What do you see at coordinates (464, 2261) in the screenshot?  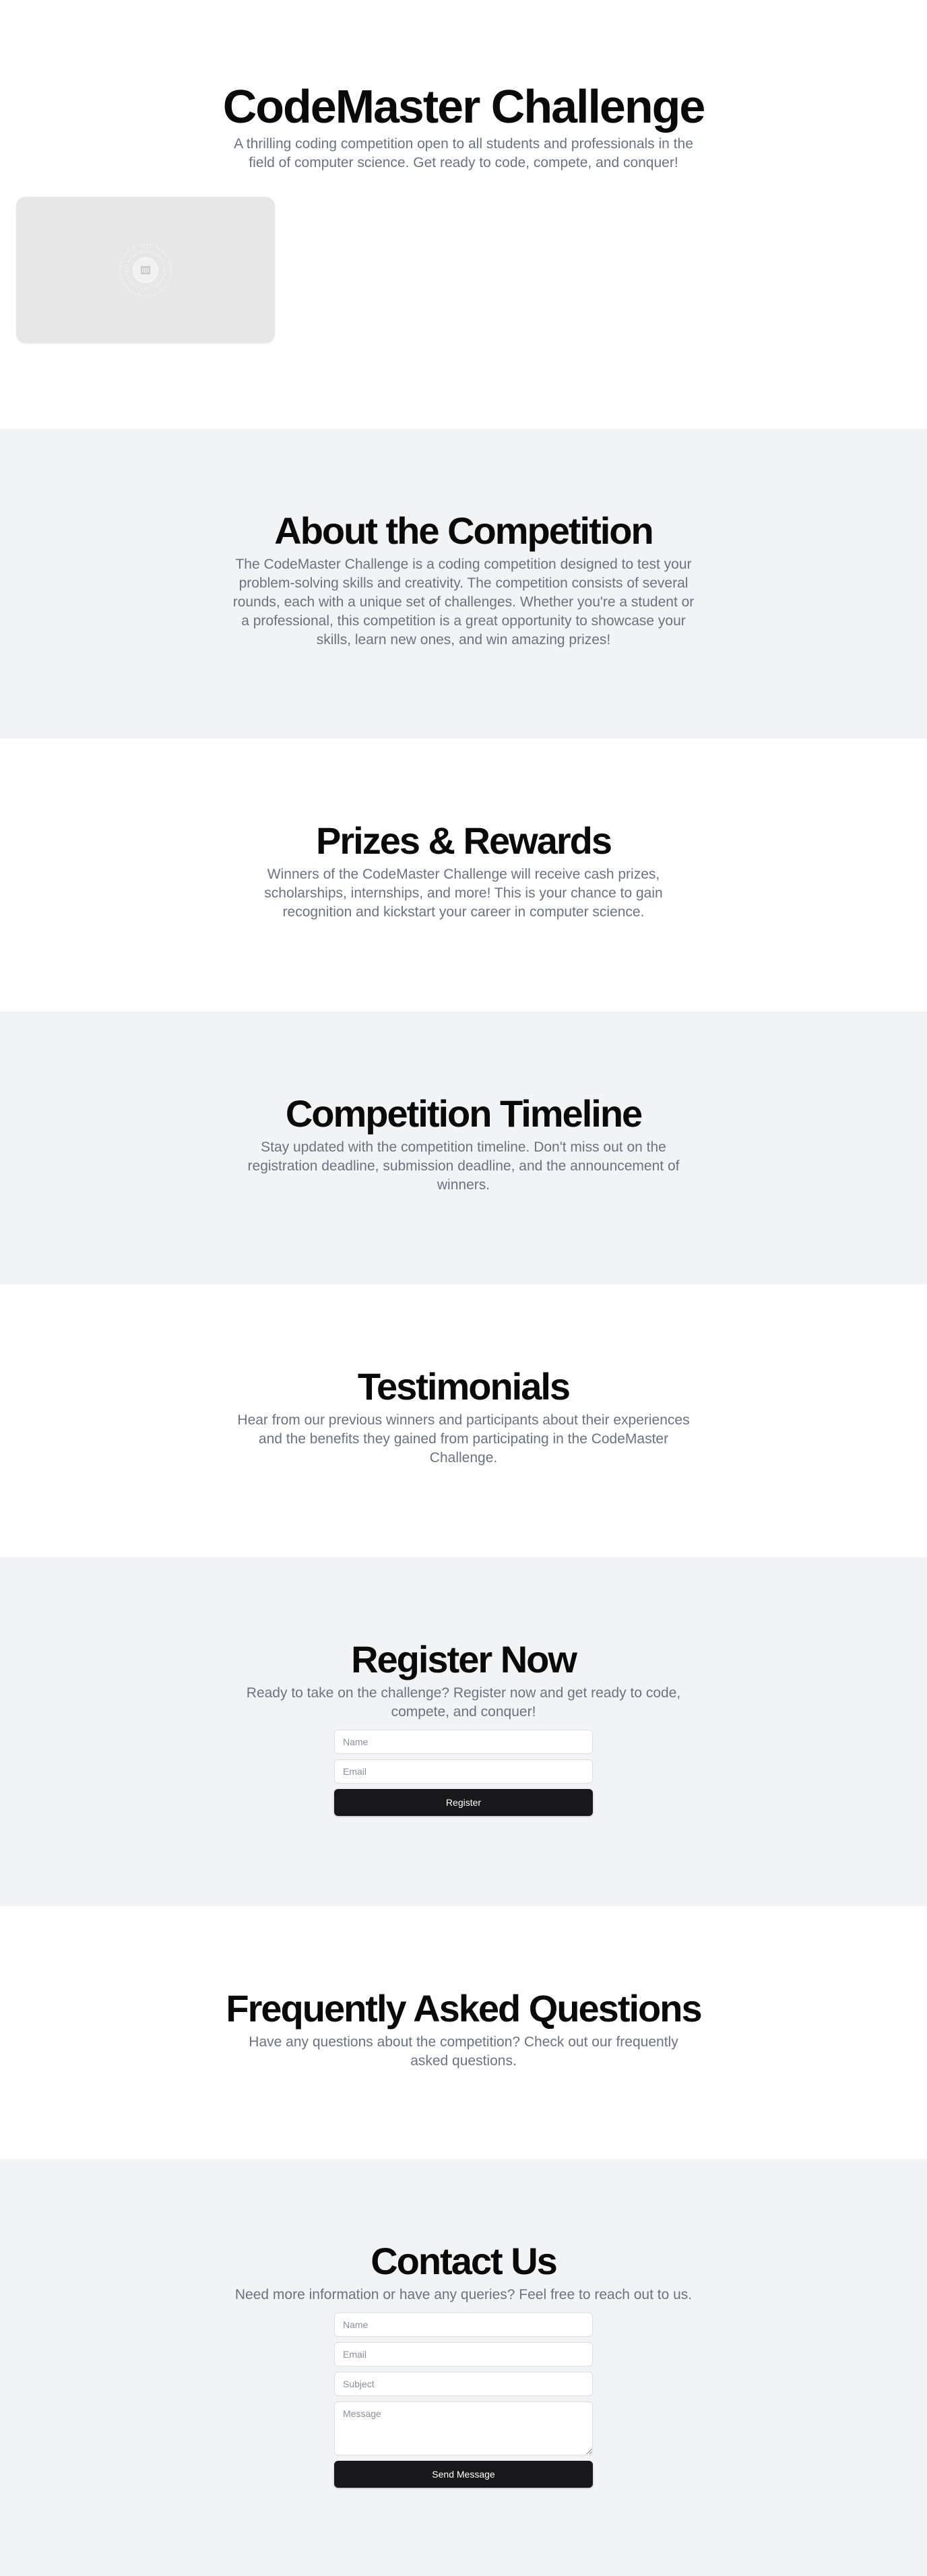 I see `contact-title: Contact Us` at bounding box center [464, 2261].